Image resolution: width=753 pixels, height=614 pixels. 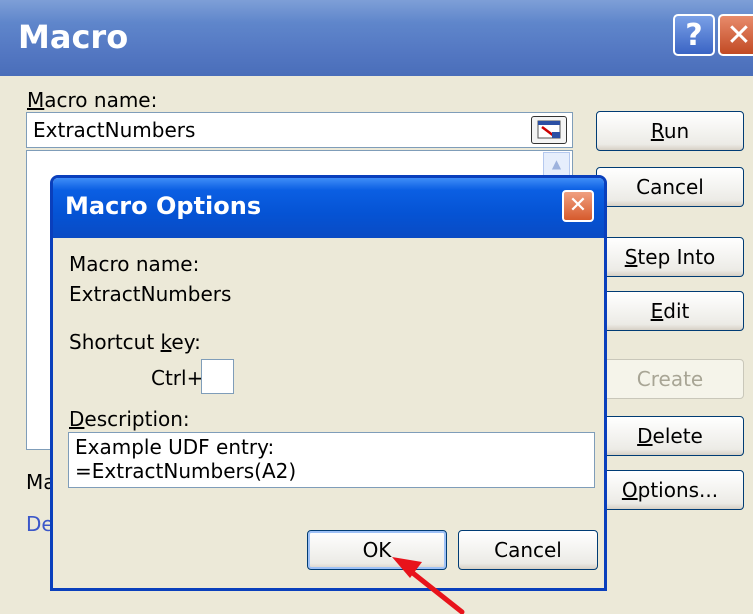 I want to click on run-button: Run, so click(x=670, y=131).